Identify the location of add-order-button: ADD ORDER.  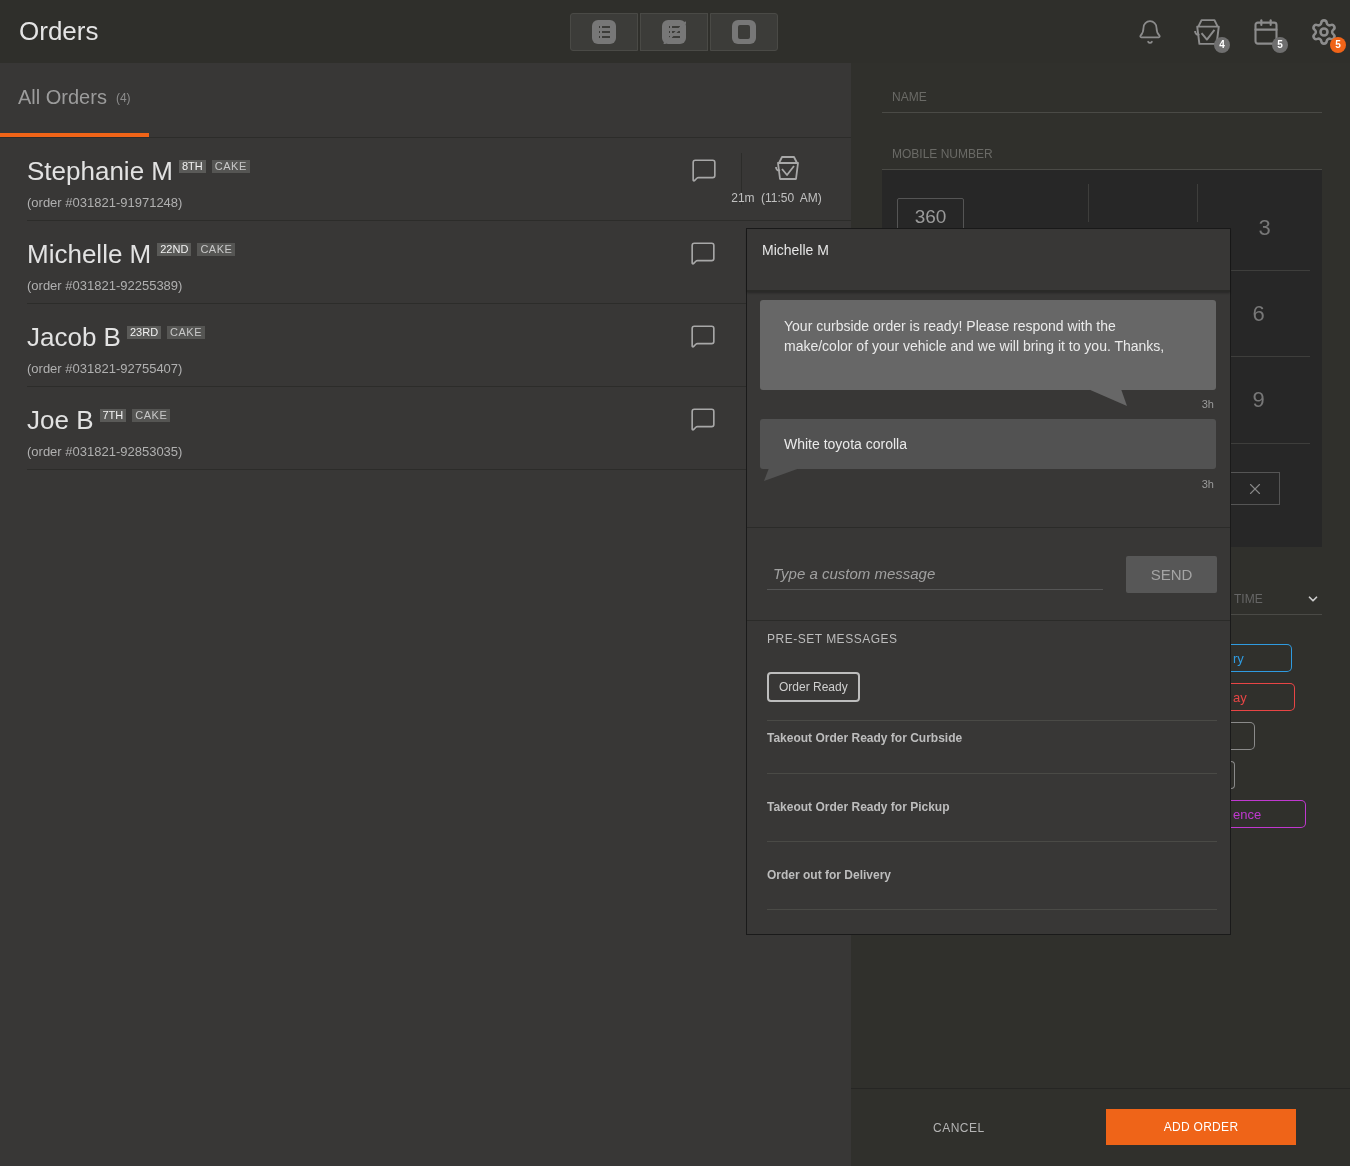
(1201, 1126).